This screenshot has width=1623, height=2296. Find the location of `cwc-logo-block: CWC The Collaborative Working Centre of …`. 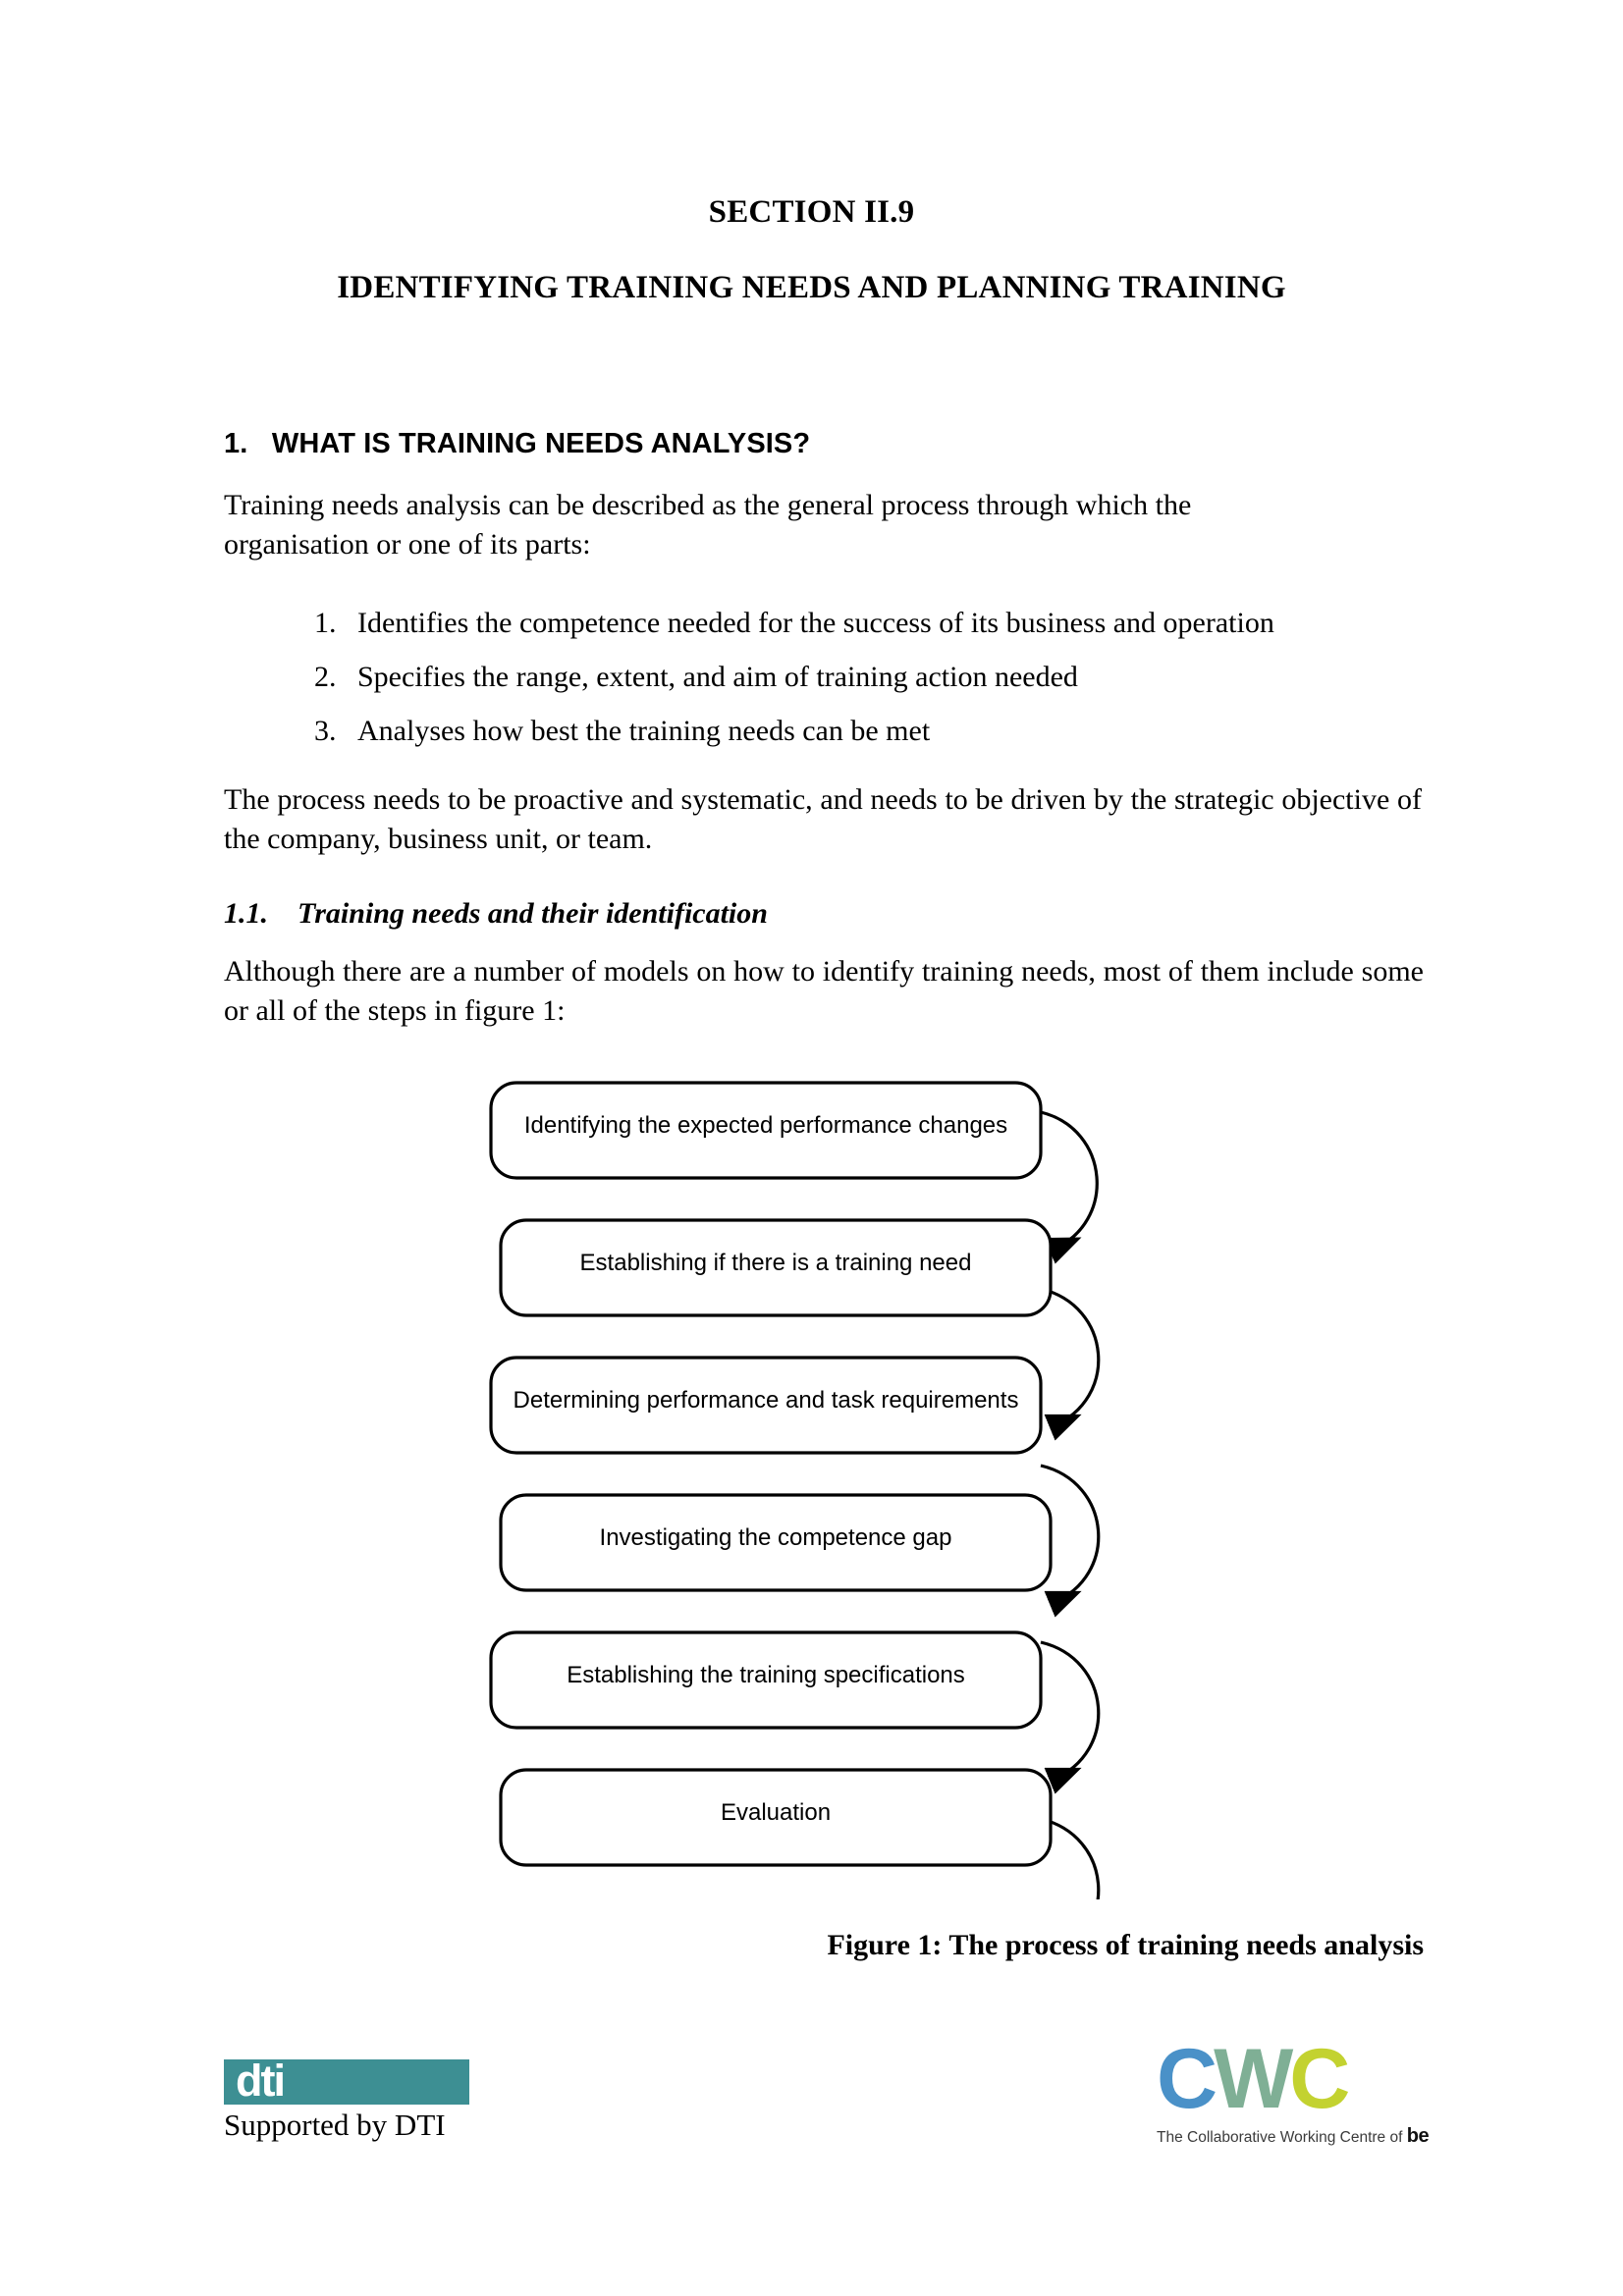

cwc-logo-block: CWC The Collaborative Working Centre of … is located at coordinates (1304, 2092).